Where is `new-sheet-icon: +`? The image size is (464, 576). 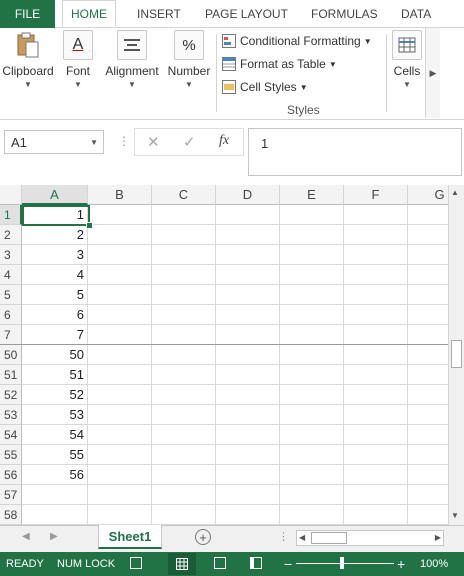 new-sheet-icon: + is located at coordinates (203, 537).